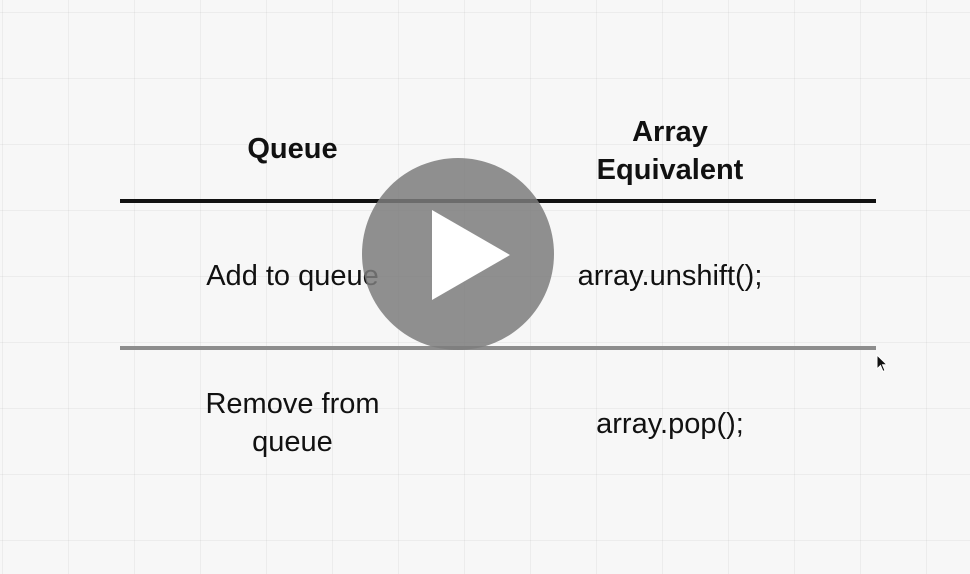 The height and width of the screenshot is (574, 970). I want to click on header-array-line2: Equivalent, so click(670, 170).